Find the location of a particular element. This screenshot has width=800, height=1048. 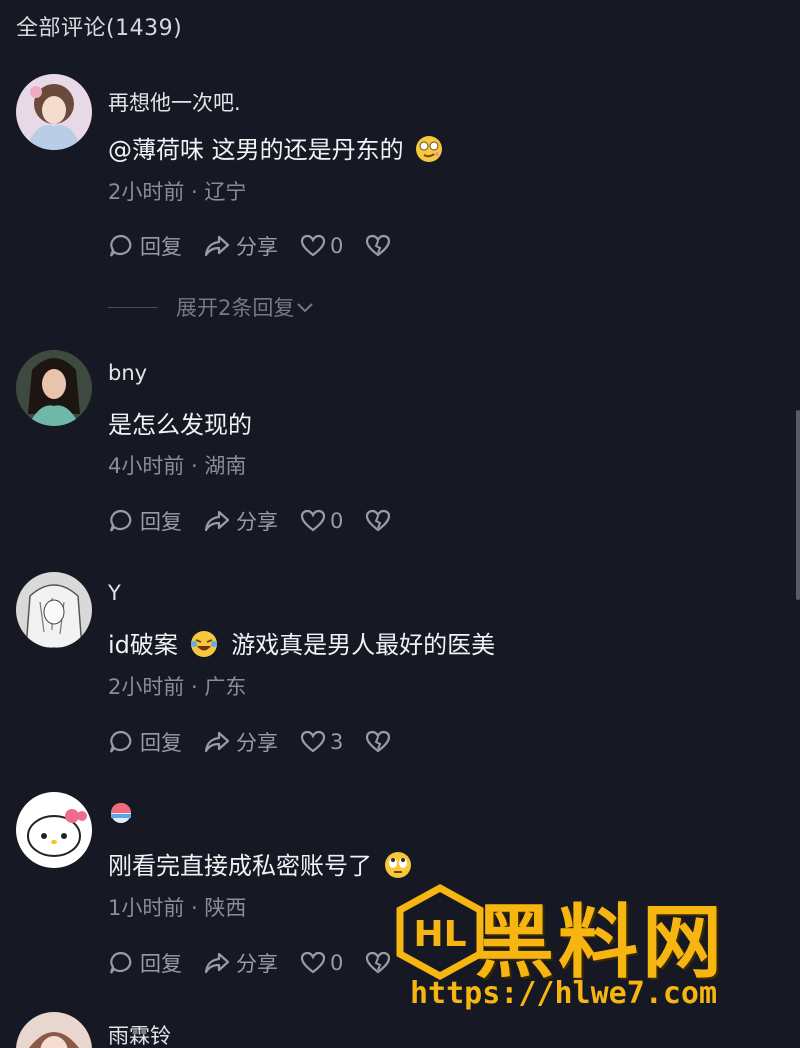

comment-text: 是怎么发现的 is located at coordinates (180, 425).